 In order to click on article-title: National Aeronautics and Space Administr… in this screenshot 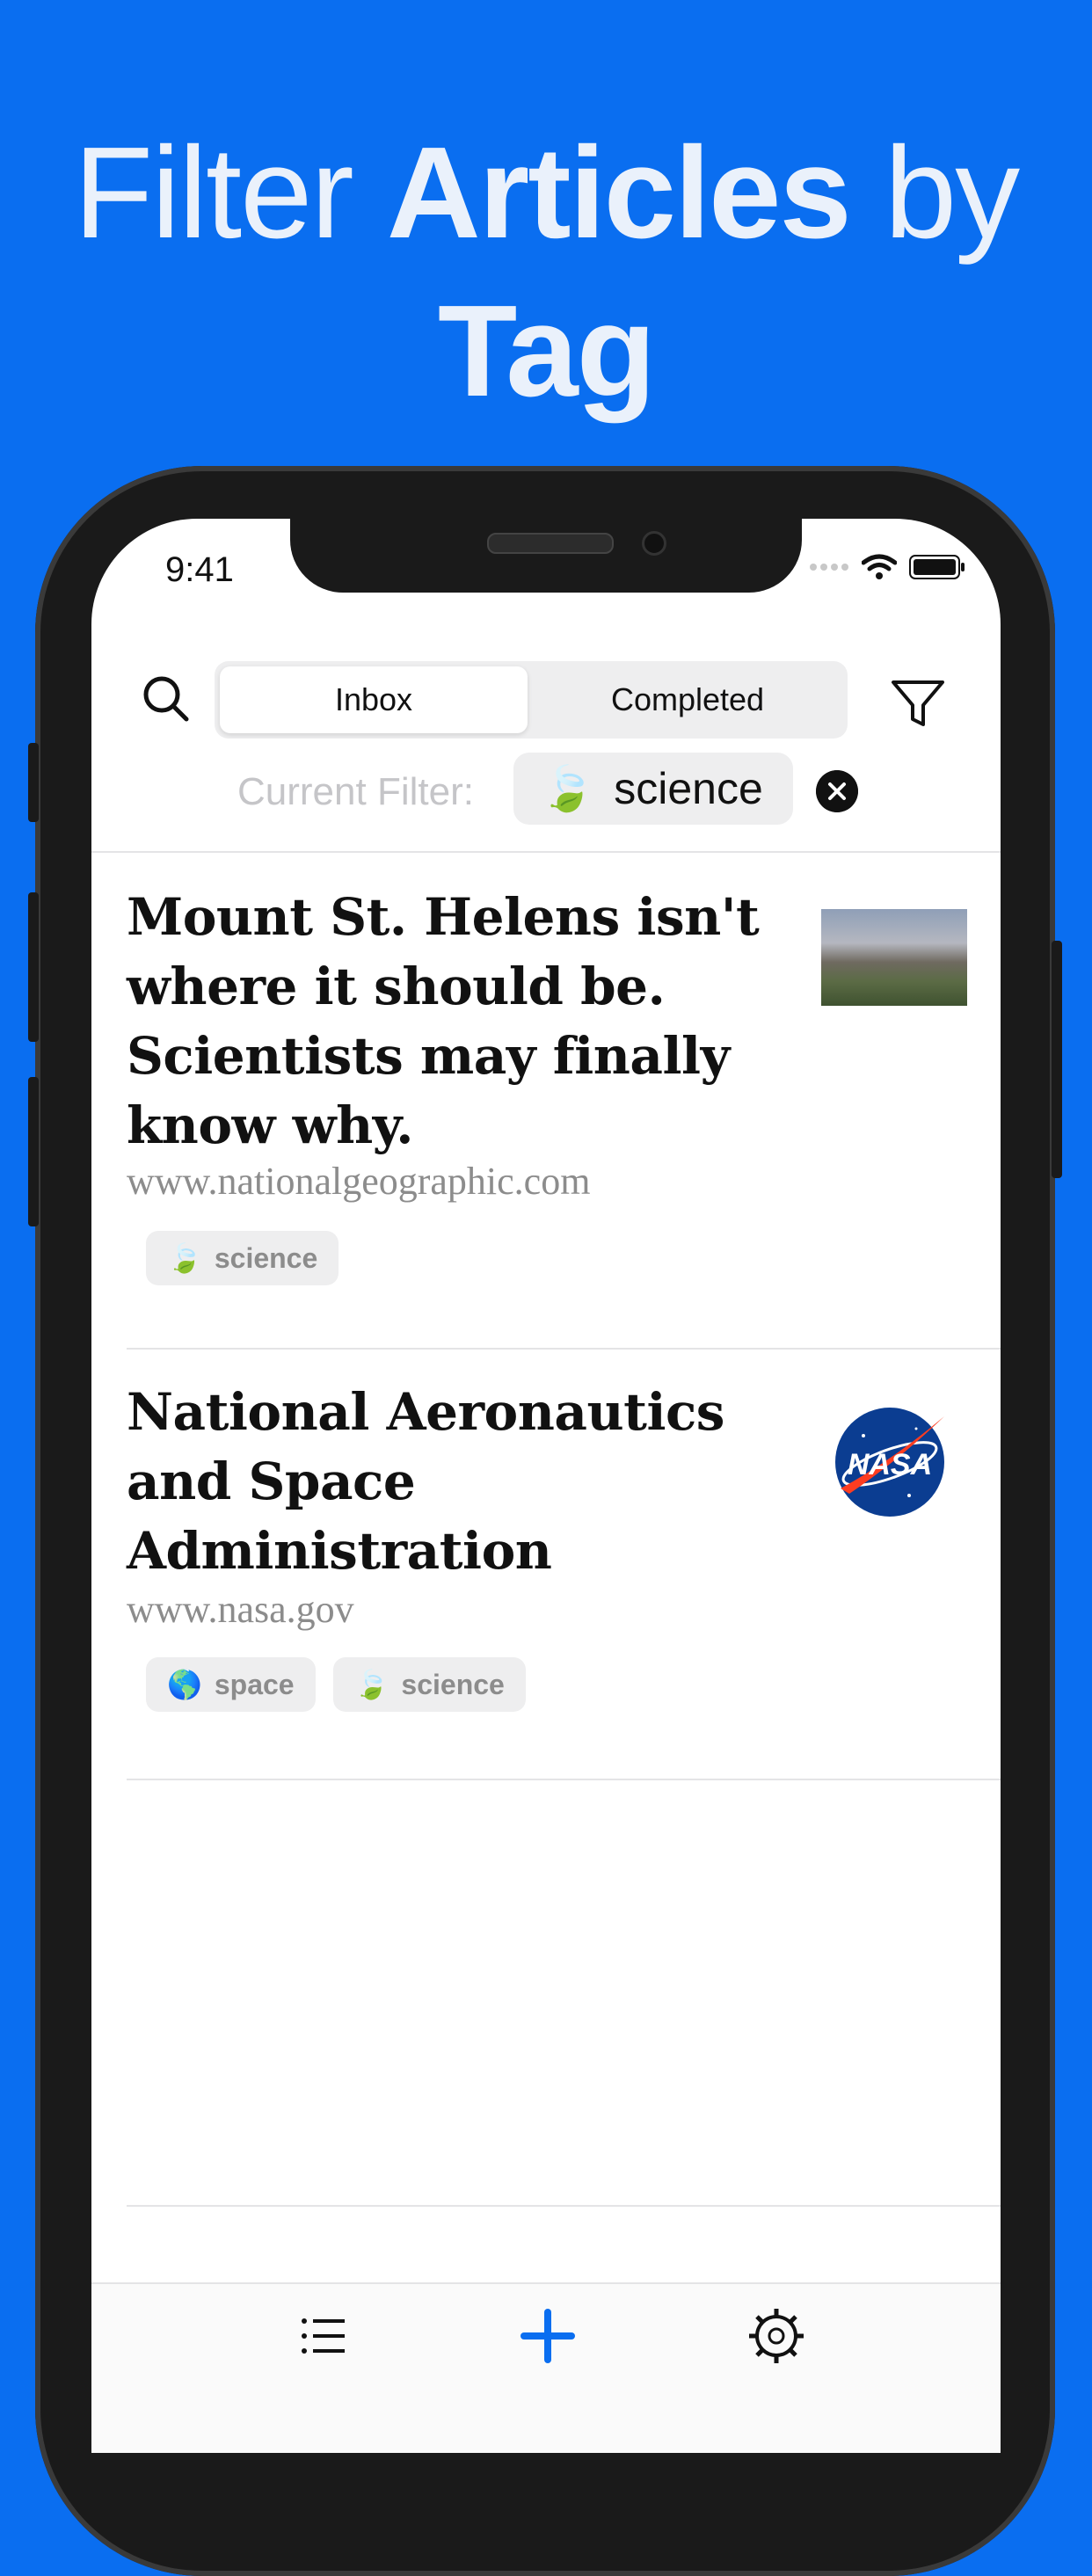, I will do `click(425, 1481)`.